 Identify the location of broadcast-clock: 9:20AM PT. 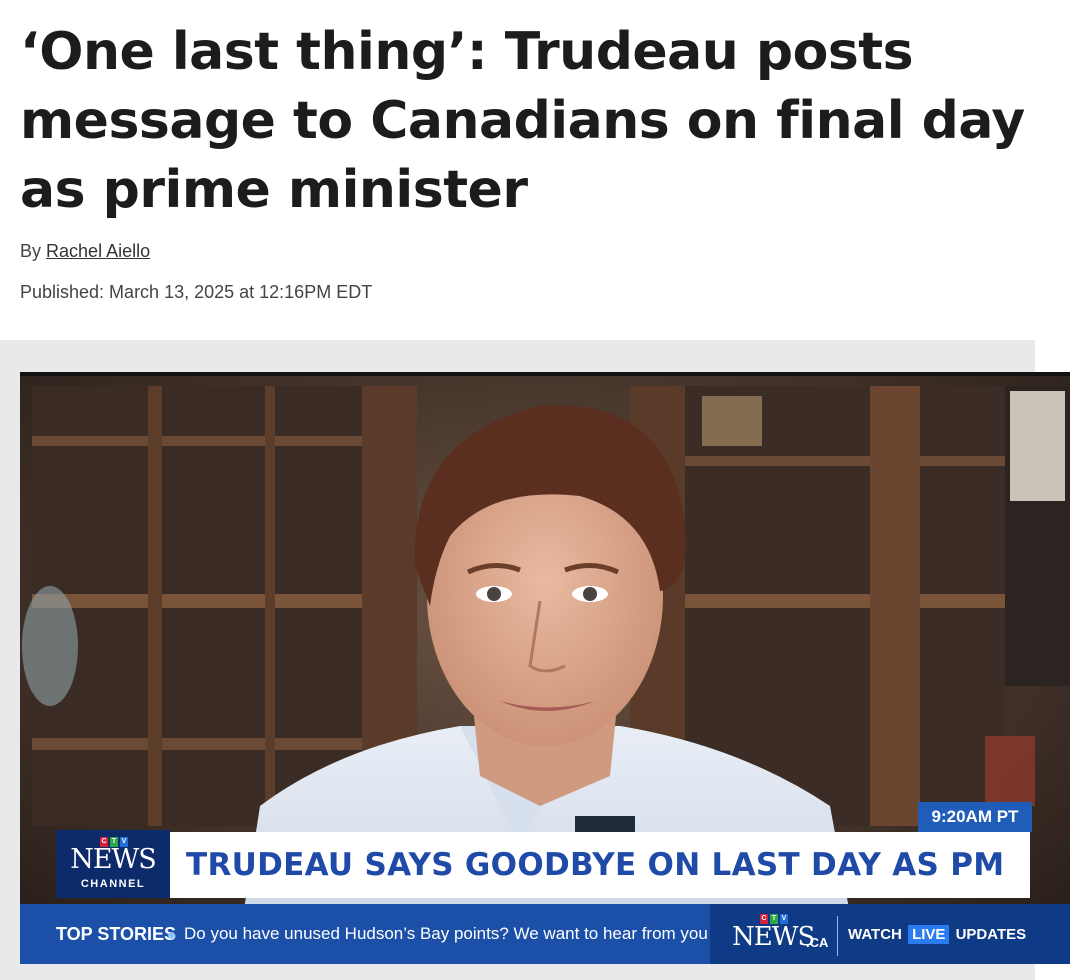
(975, 817).